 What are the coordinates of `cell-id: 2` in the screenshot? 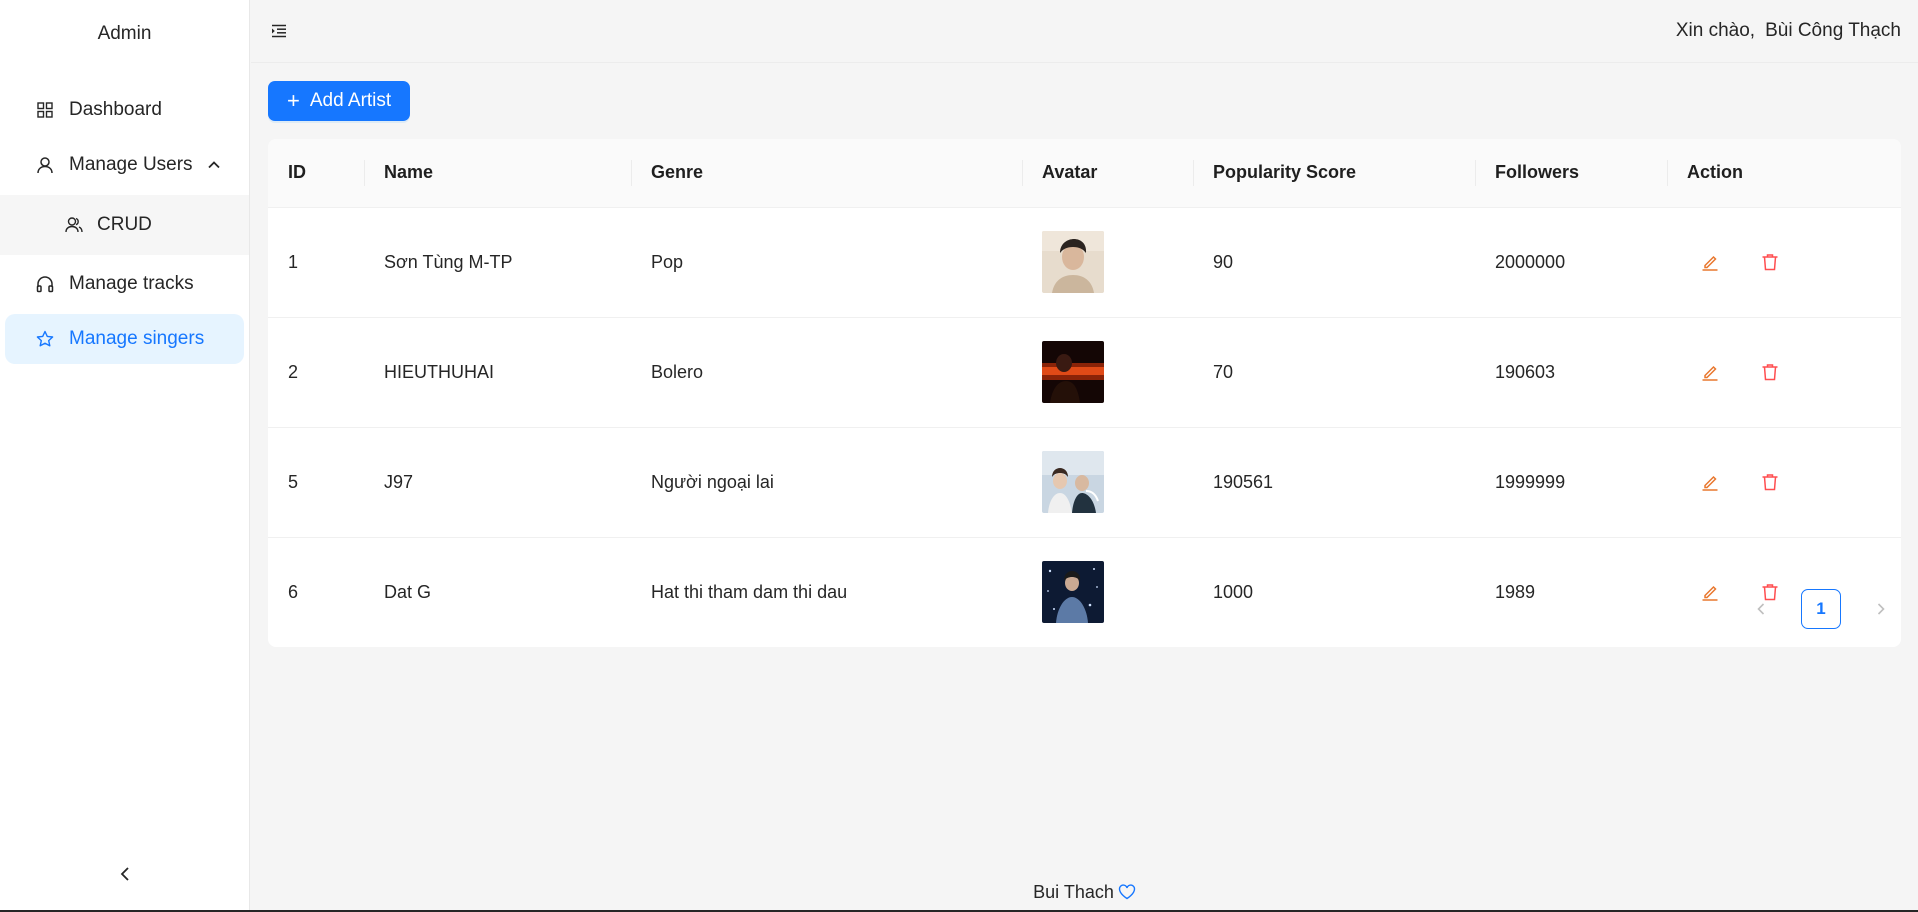 It's located at (316, 372).